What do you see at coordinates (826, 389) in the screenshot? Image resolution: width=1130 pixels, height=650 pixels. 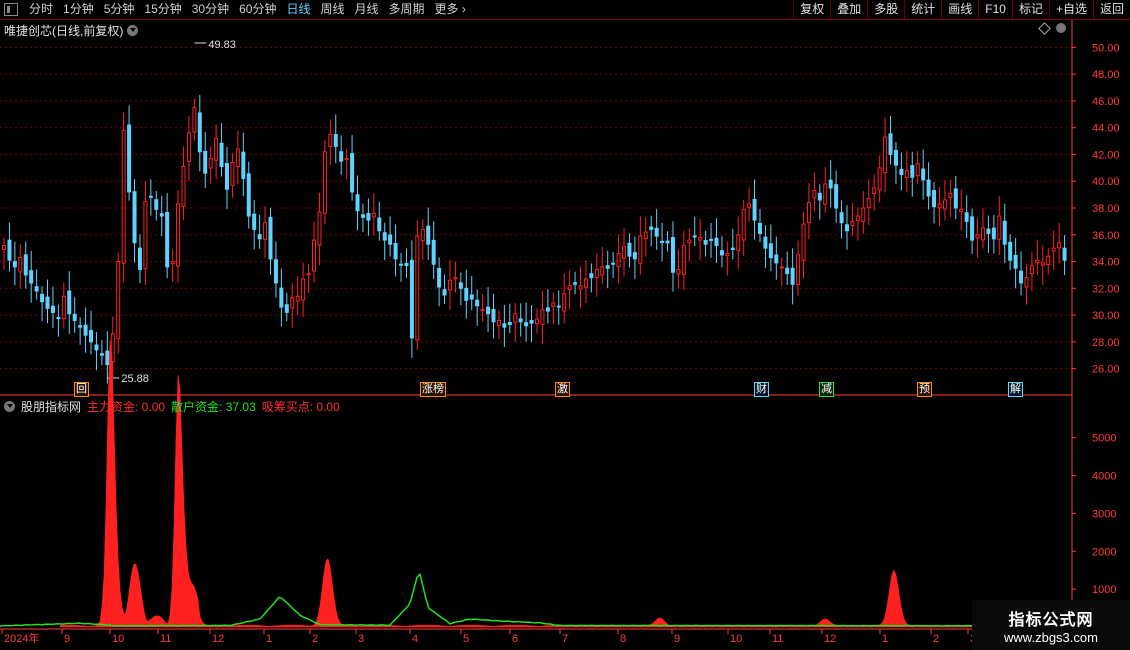 I see `event-marker-4: 减` at bounding box center [826, 389].